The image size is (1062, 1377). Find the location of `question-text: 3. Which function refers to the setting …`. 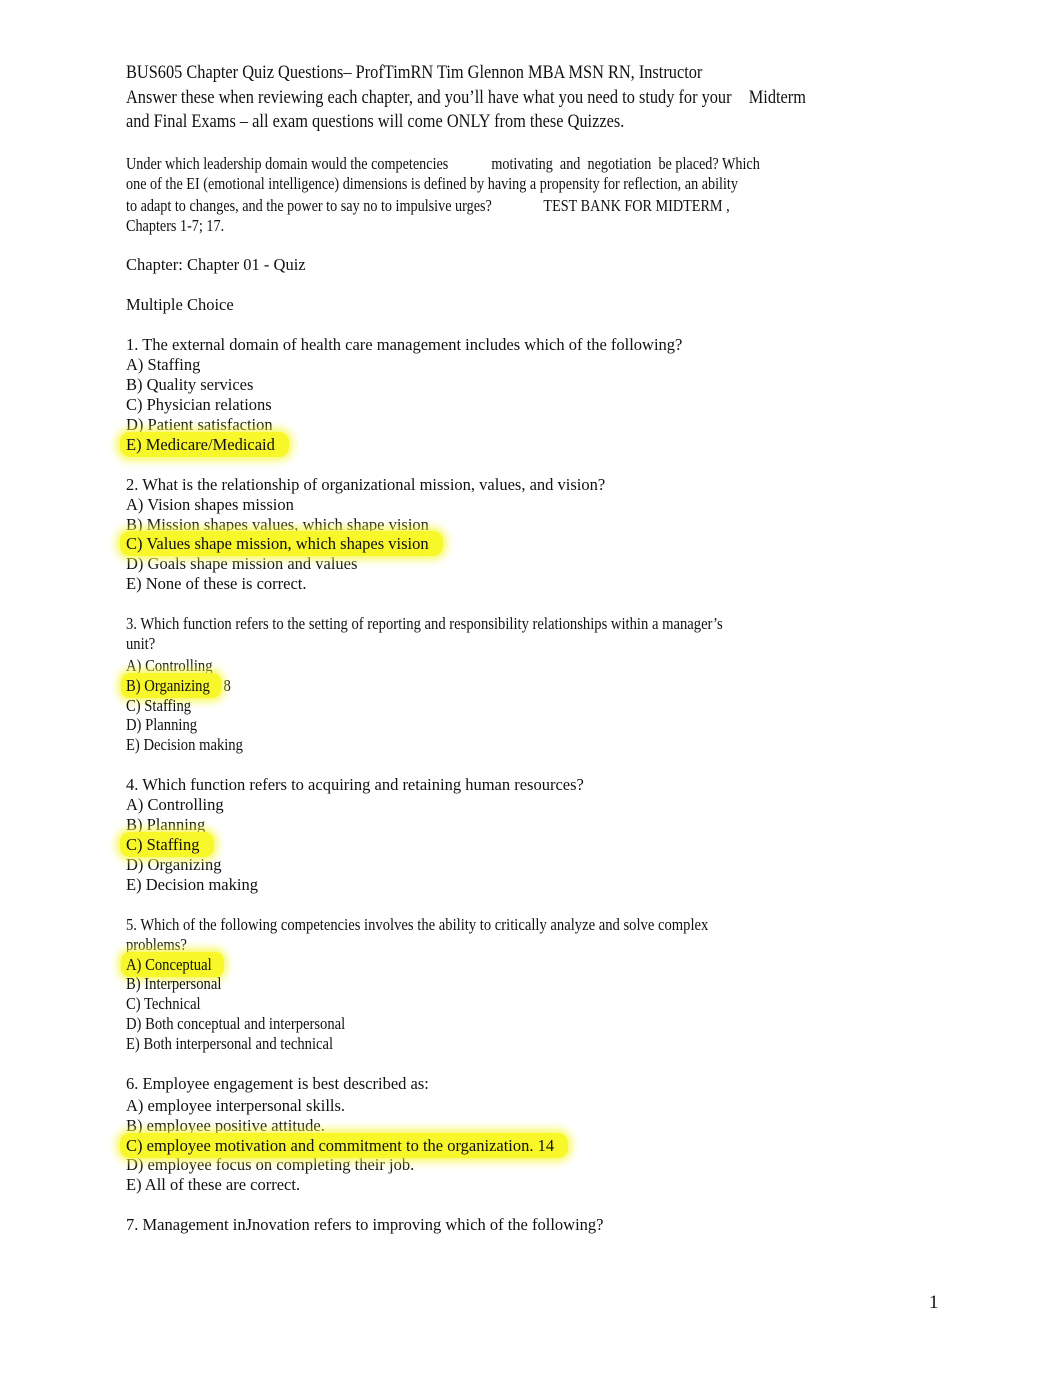

question-text: 3. Which function refers to the setting … is located at coordinates (424, 623).